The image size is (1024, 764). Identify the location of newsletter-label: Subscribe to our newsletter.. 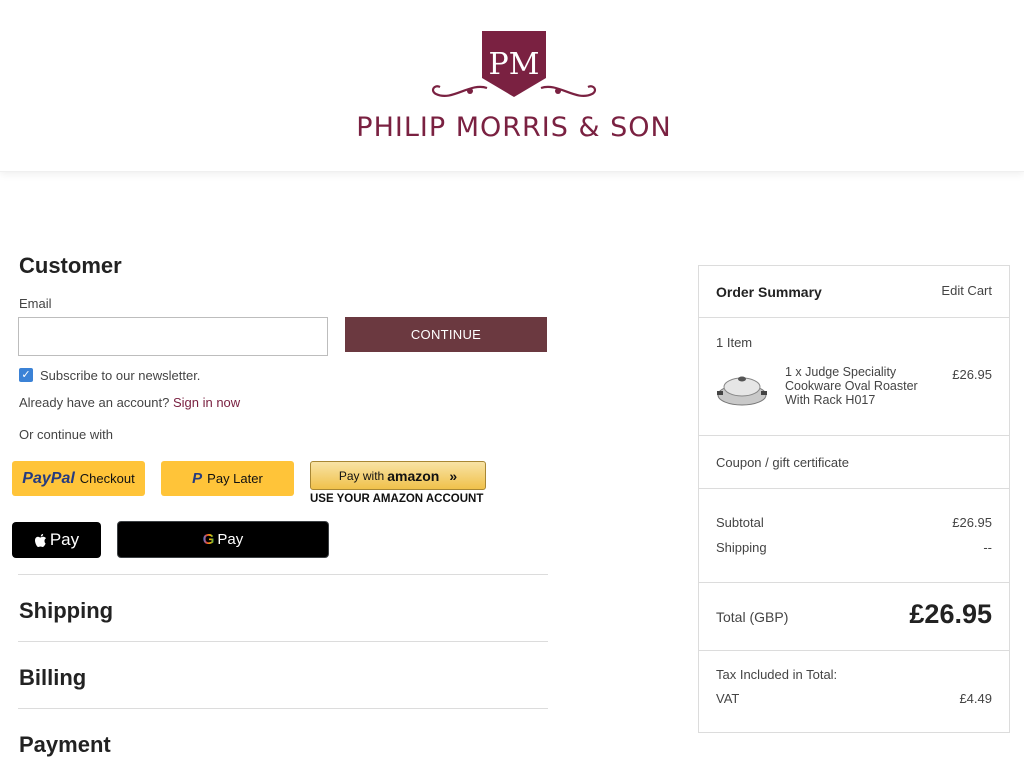
(120, 375).